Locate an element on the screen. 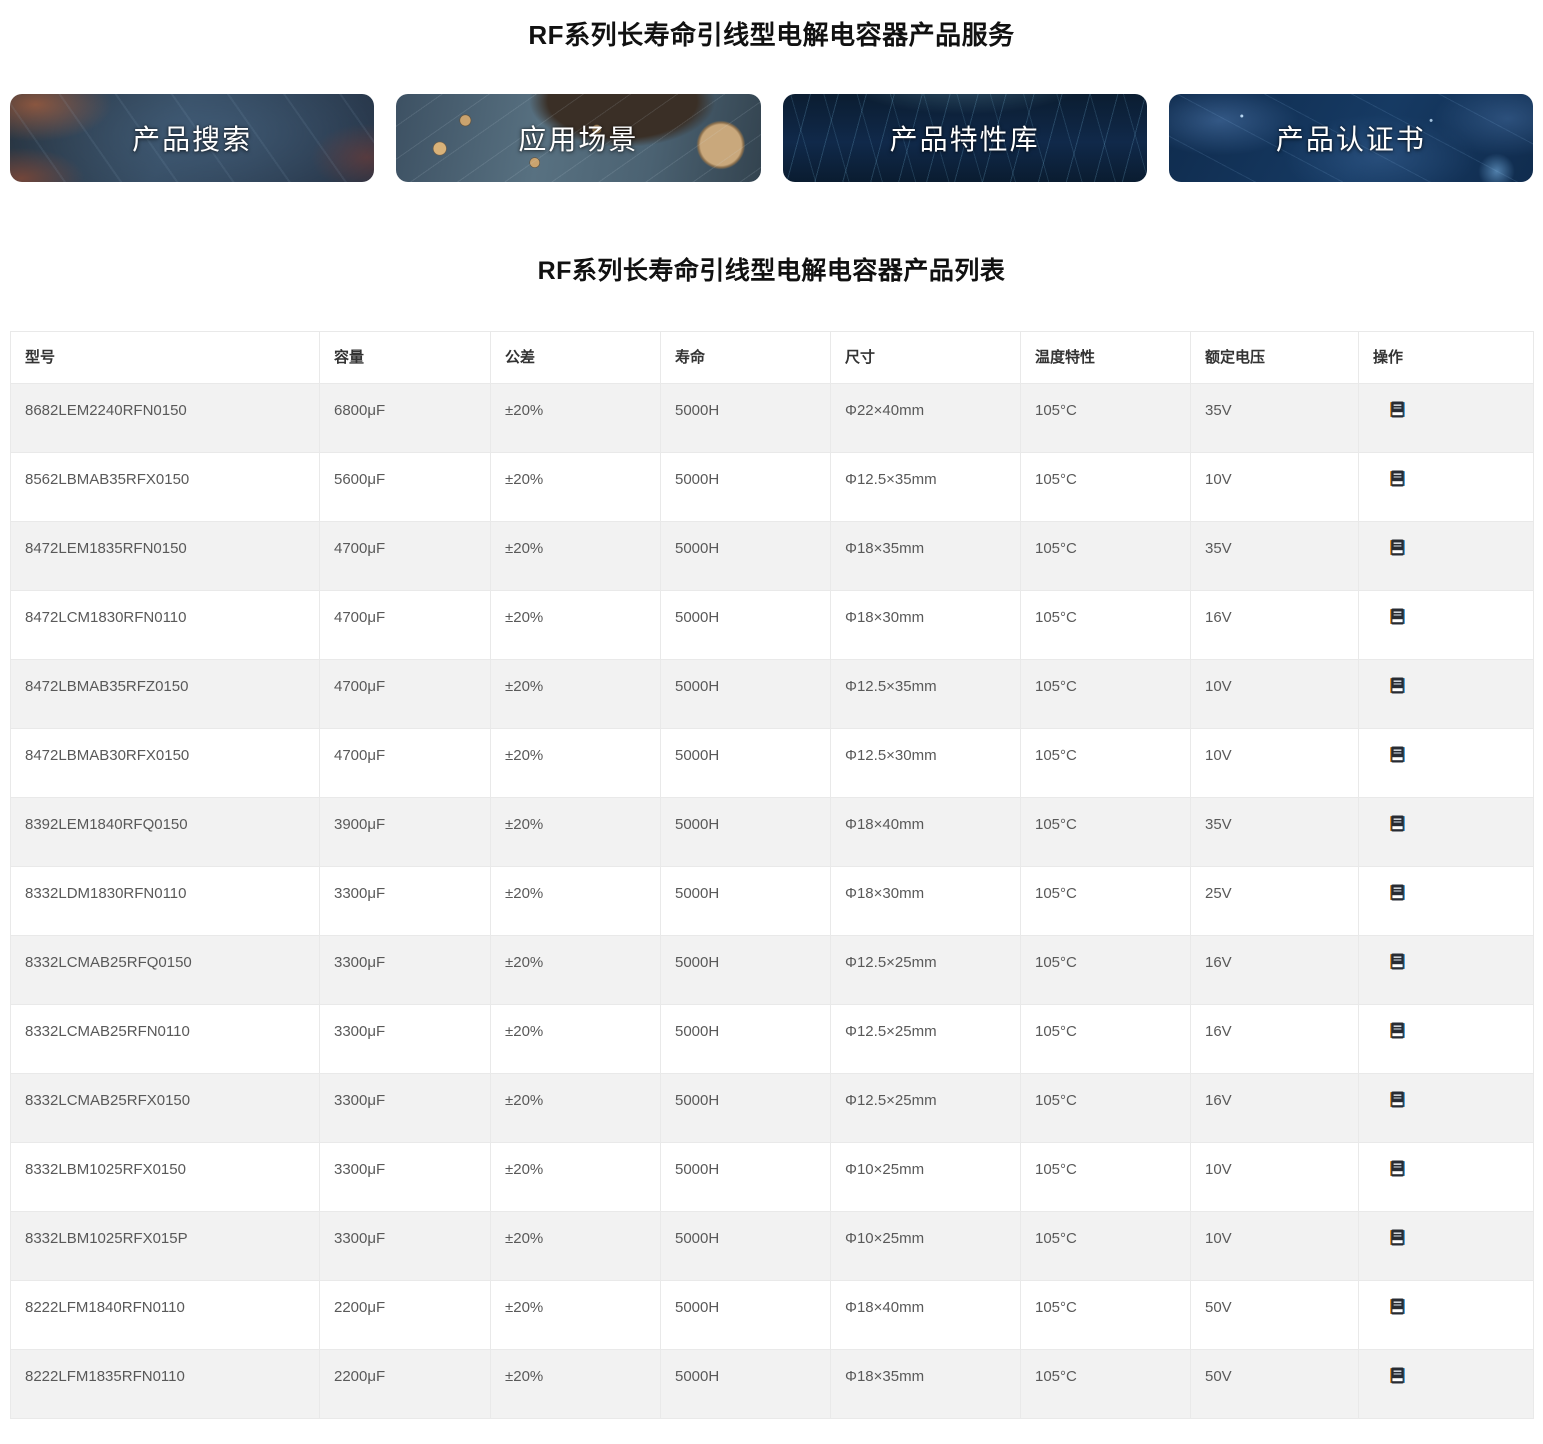  cell-model: 8222LFM1840RFN0110 is located at coordinates (165, 1315).